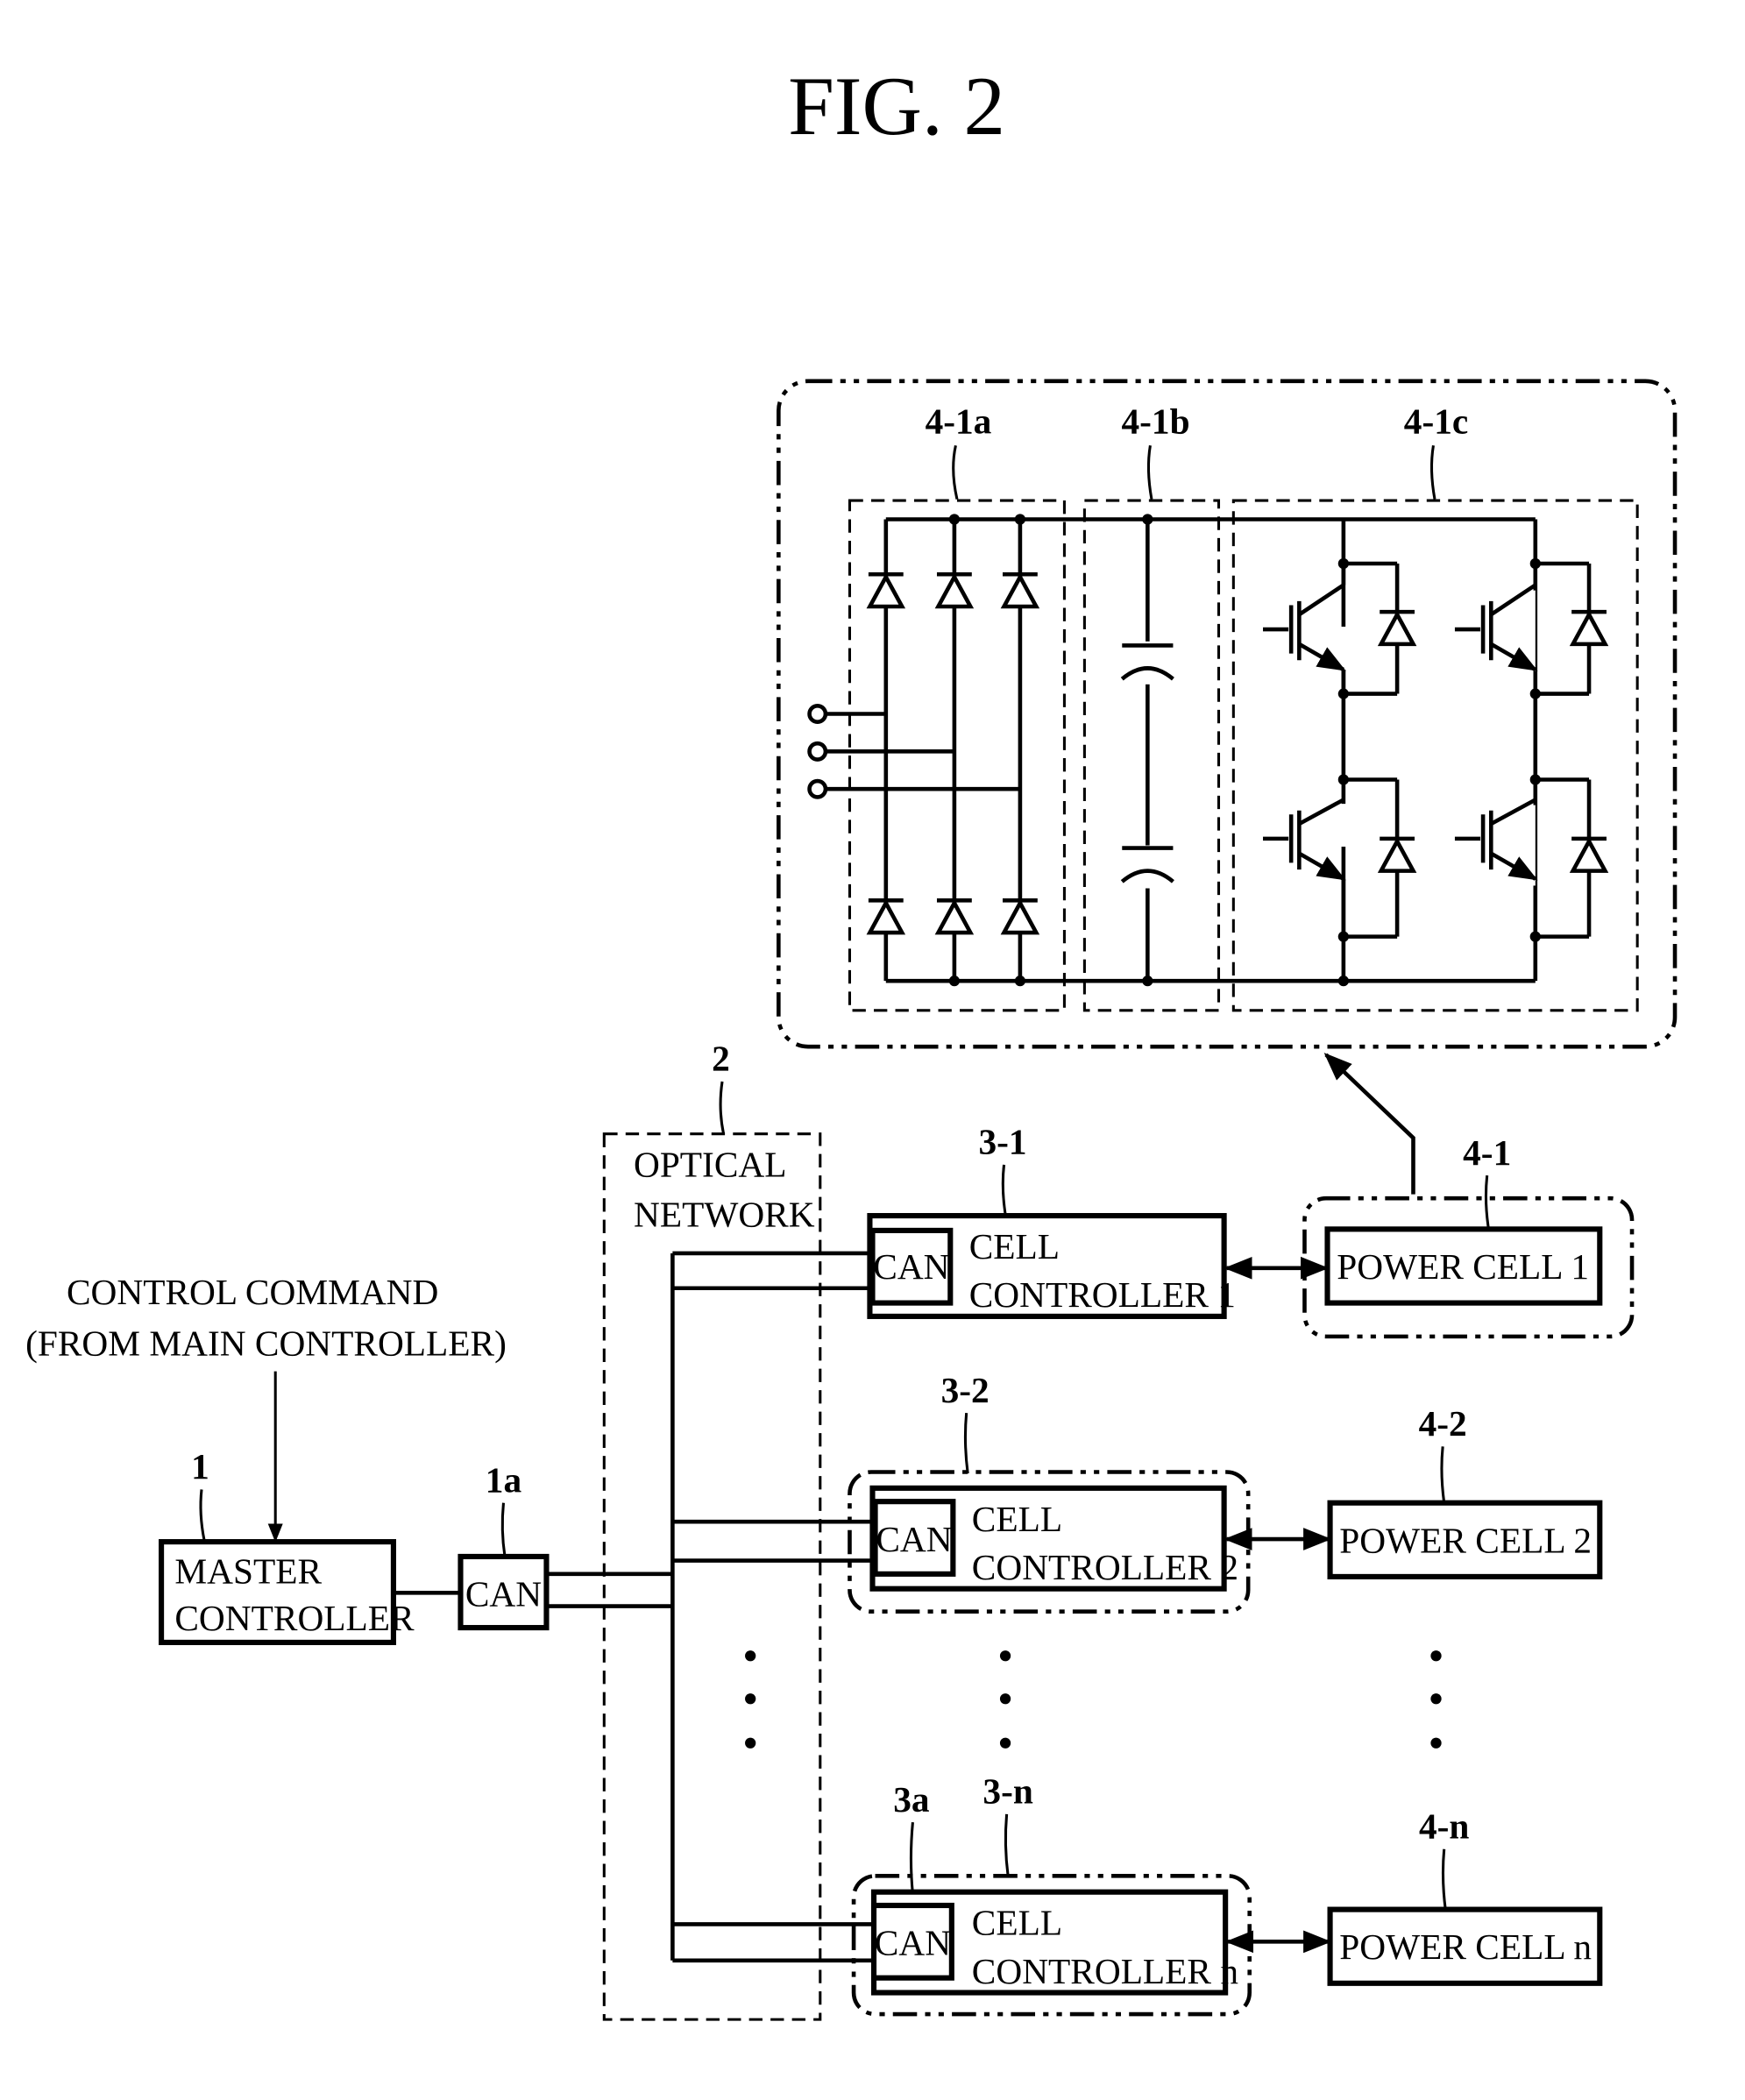 This screenshot has height=2100, width=1745. Describe the element at coordinates (911, 1267) in the screenshot. I see `cell-controller-1-can-label: CAN` at that location.